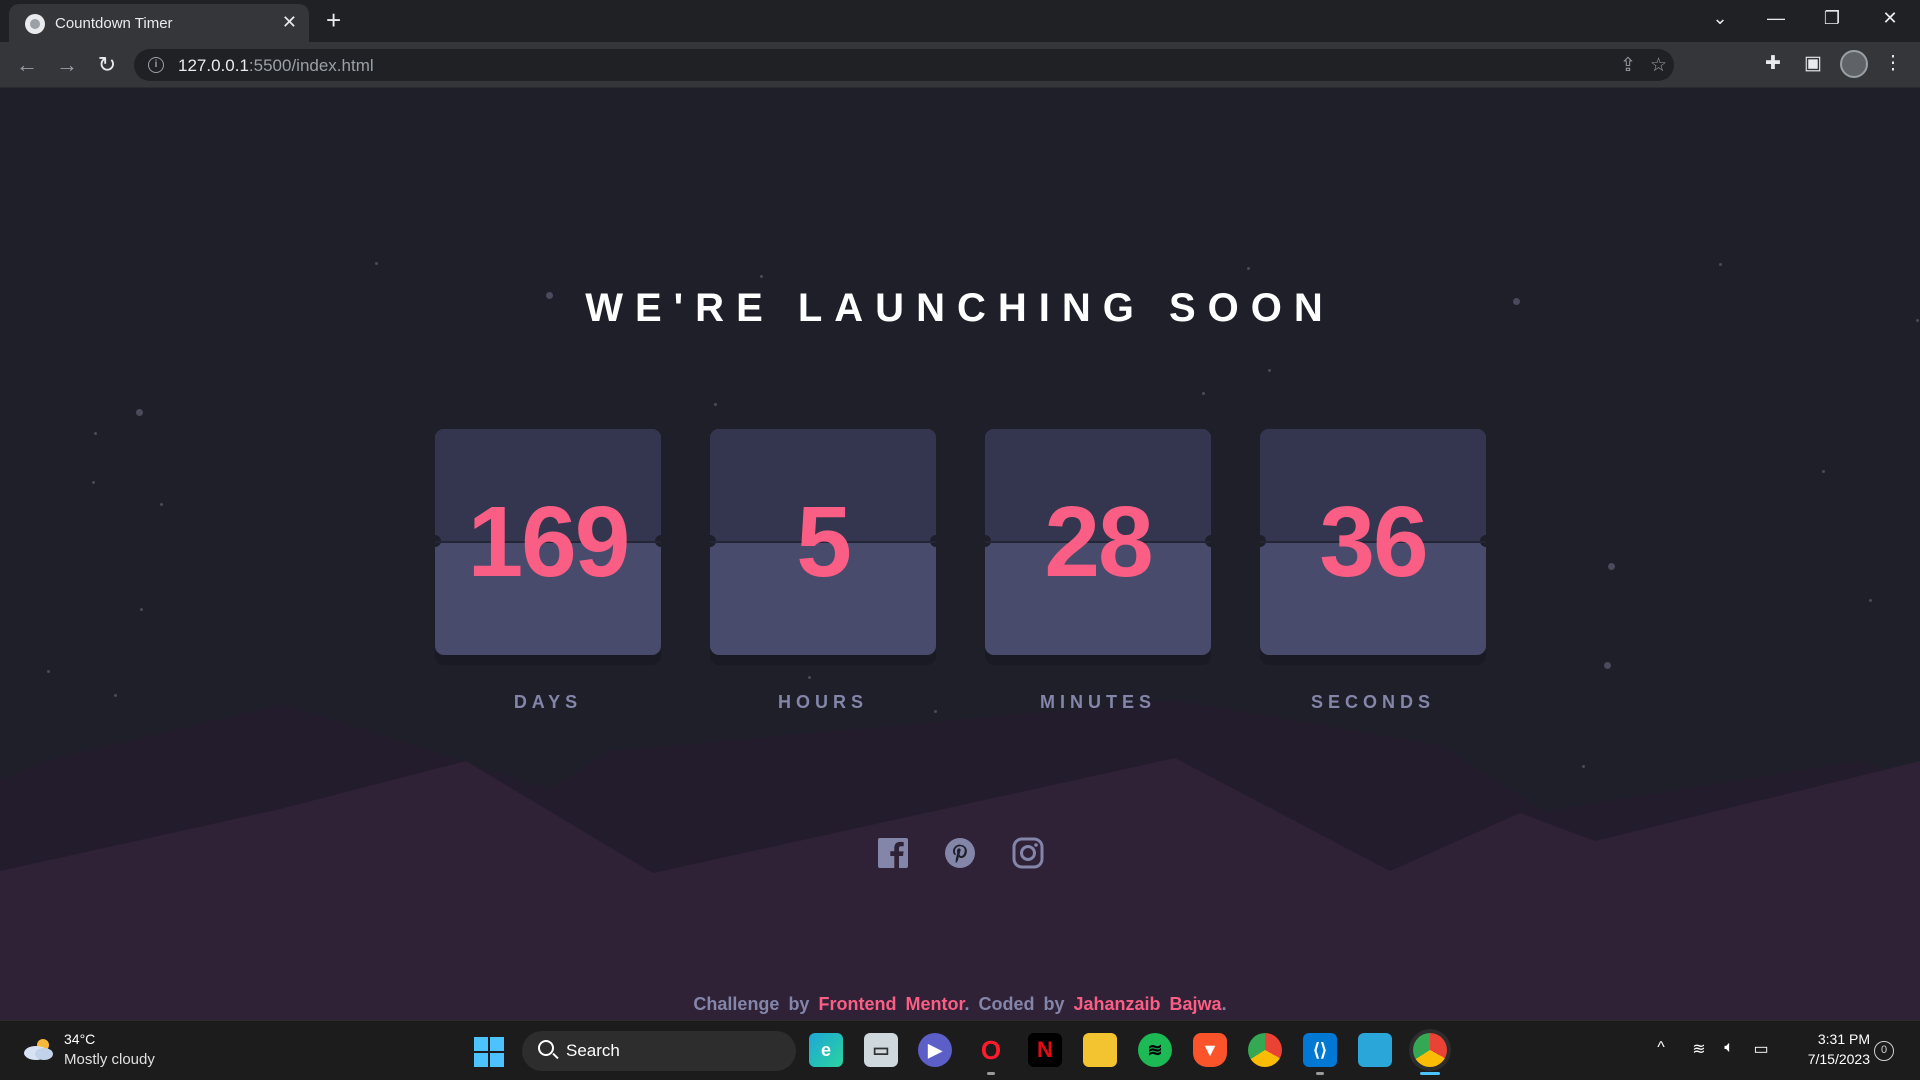  Describe the element at coordinates (39, 1049) in the screenshot. I see `partly-cloudy-weather-icon` at that location.